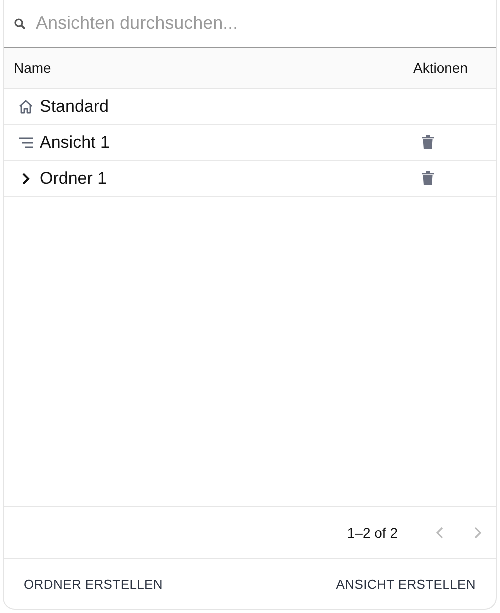  What do you see at coordinates (26, 142) in the screenshot?
I see `list-icon` at bounding box center [26, 142].